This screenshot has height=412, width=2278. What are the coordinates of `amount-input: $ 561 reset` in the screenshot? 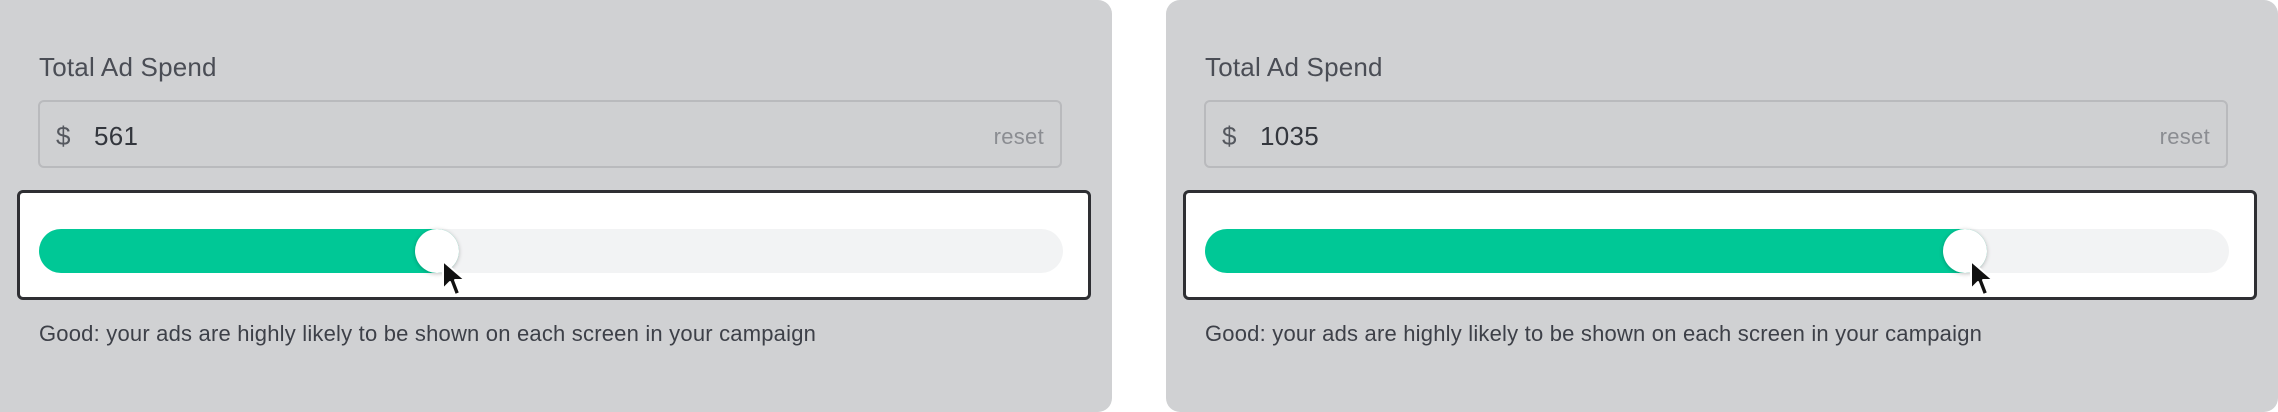 It's located at (550, 134).